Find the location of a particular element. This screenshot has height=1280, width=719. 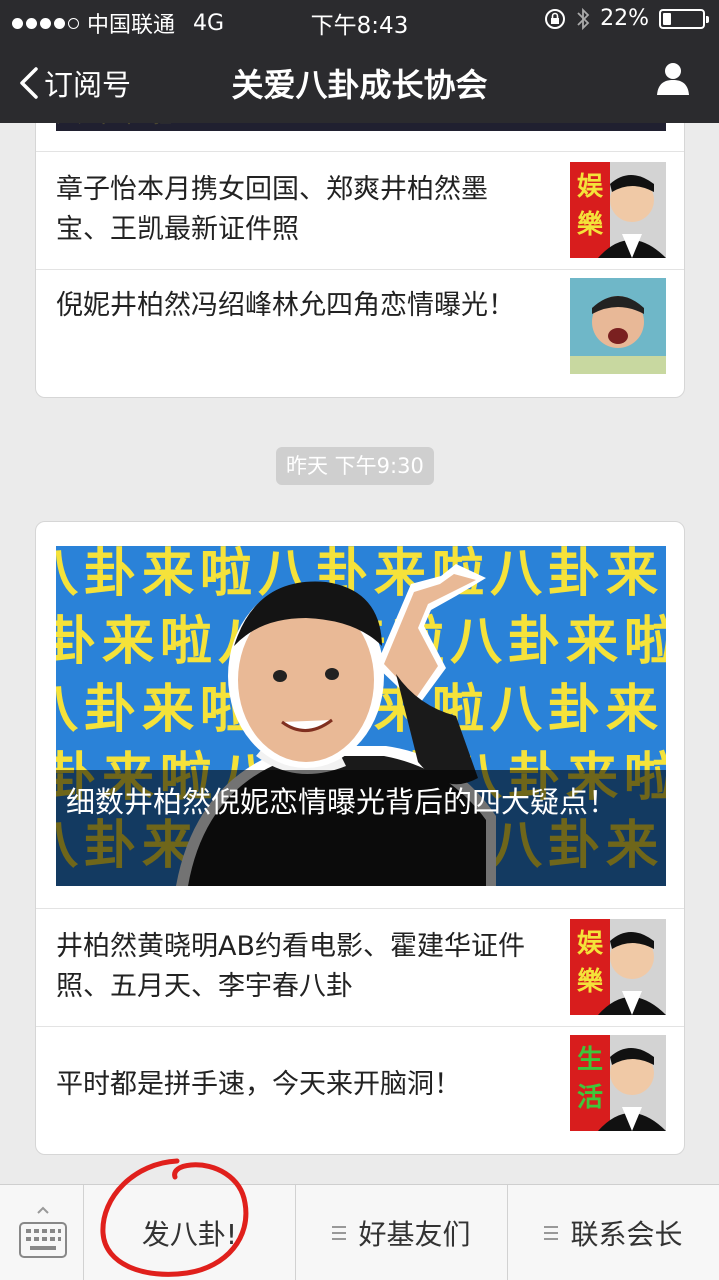

cover-title: 细数井柏然倪妮恋情曝光背后的四大疑点！ is located at coordinates (342, 802).